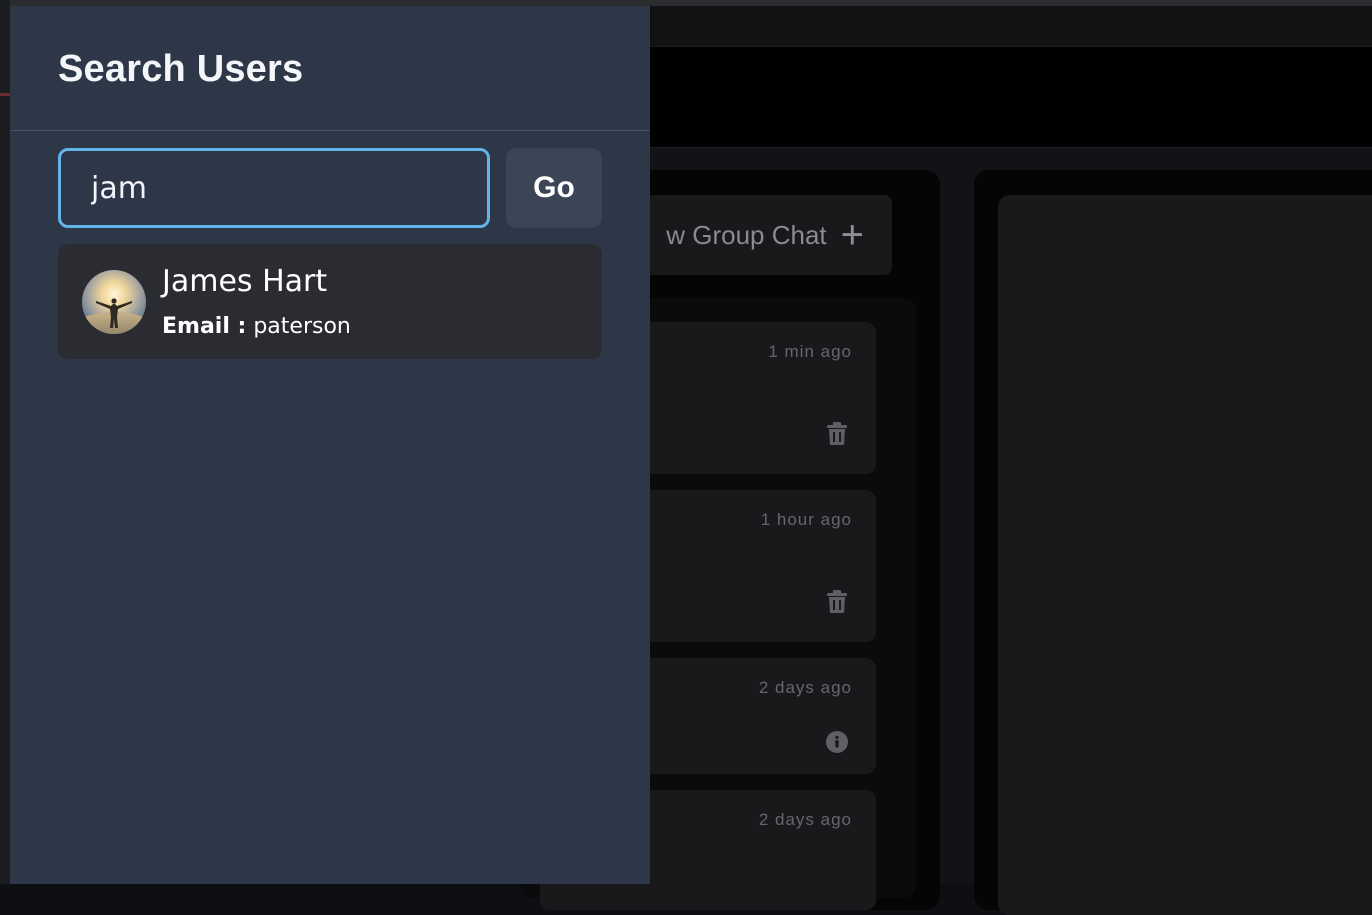 The width and height of the screenshot is (1372, 915). What do you see at coordinates (810, 351) in the screenshot?
I see `chat-timestamp: 1 min ago` at bounding box center [810, 351].